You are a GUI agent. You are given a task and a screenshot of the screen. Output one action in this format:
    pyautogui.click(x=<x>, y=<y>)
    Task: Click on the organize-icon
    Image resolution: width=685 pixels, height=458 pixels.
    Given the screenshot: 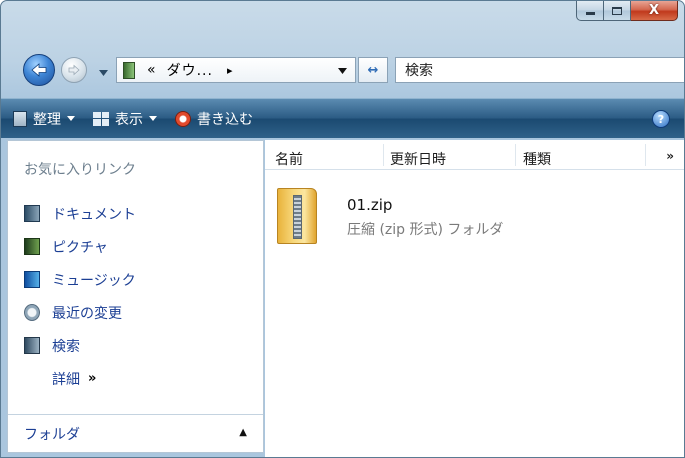 What is the action you would take?
    pyautogui.click(x=20, y=118)
    